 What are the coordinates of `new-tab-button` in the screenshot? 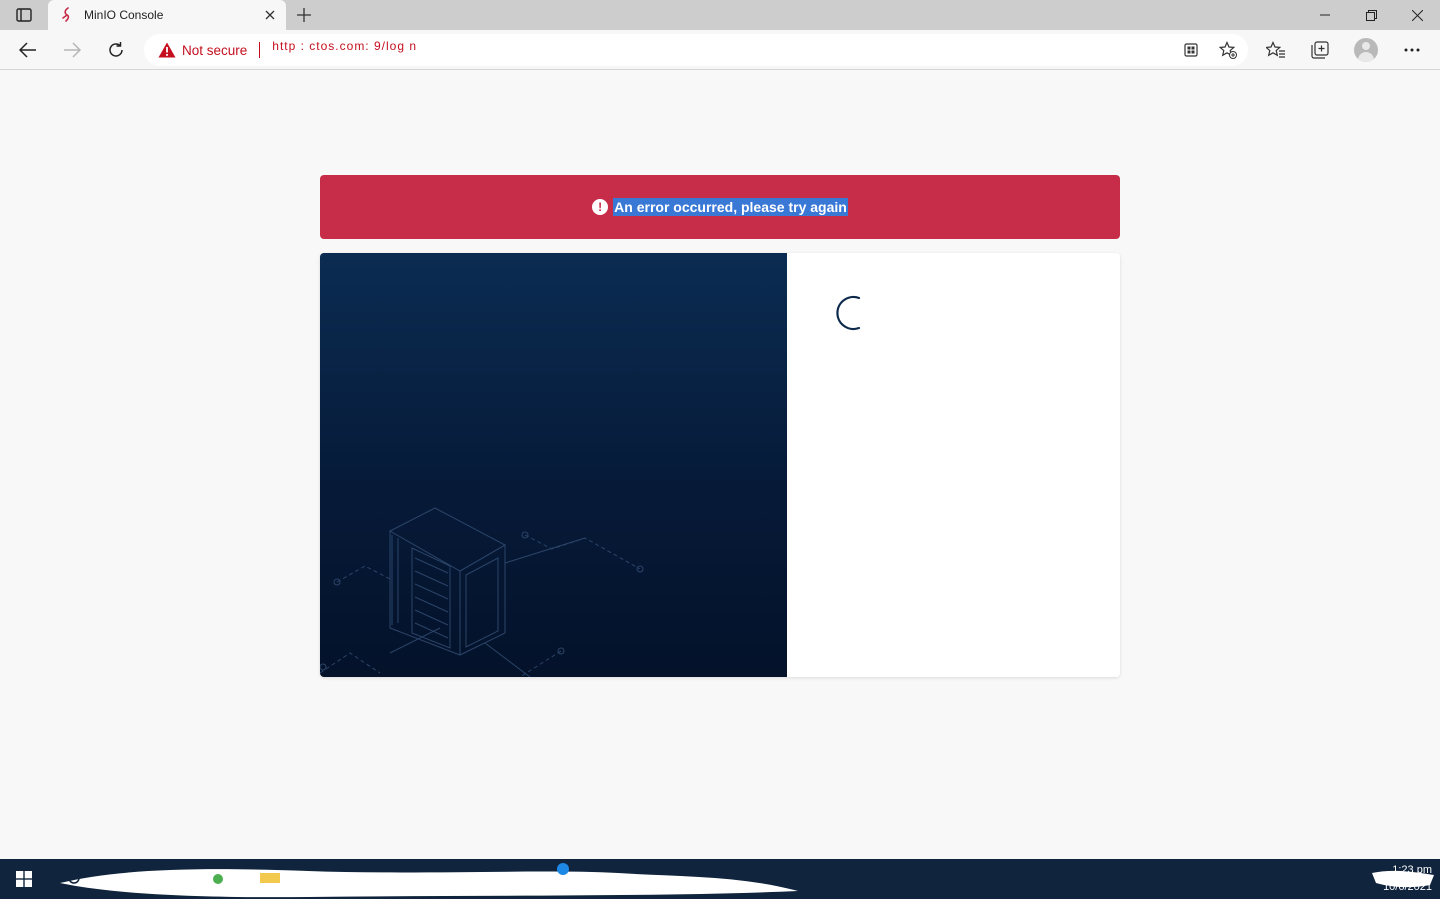 It's located at (304, 15).